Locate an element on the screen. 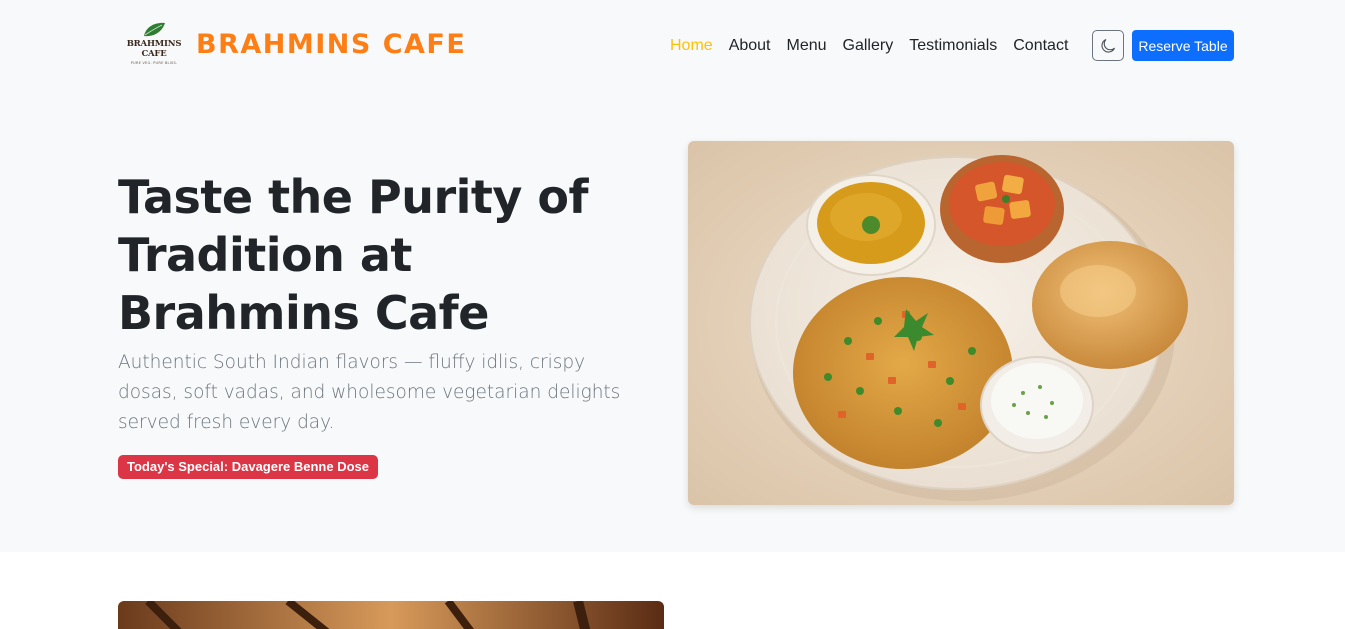  logo-name-line2: CAFE is located at coordinates (154, 54).